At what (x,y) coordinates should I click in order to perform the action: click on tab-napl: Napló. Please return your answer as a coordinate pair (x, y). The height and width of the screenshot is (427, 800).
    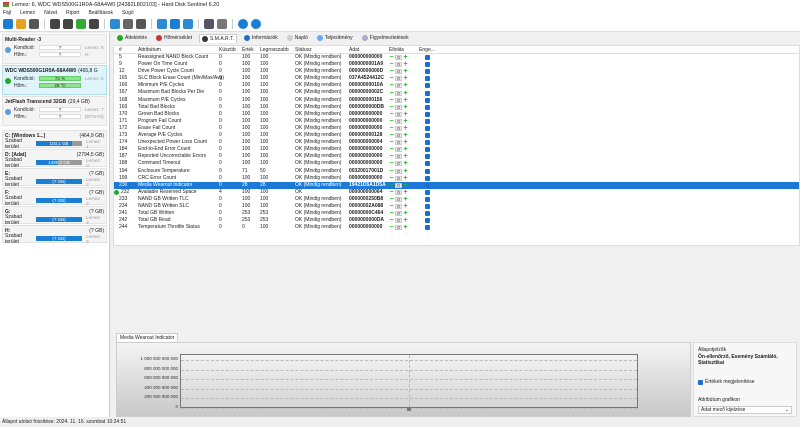
    Looking at the image, I should click on (297, 38).